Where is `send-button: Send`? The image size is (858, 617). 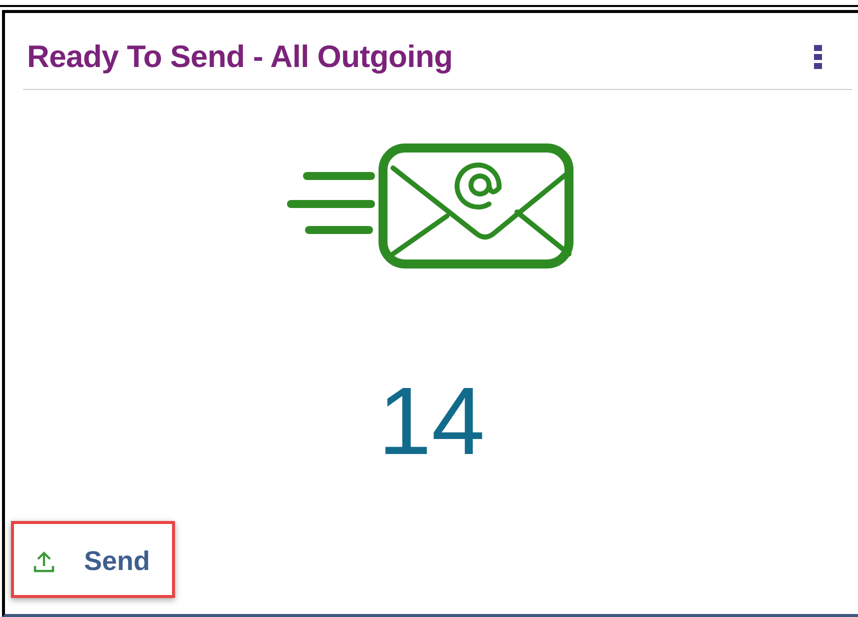
send-button: Send is located at coordinates (93, 559).